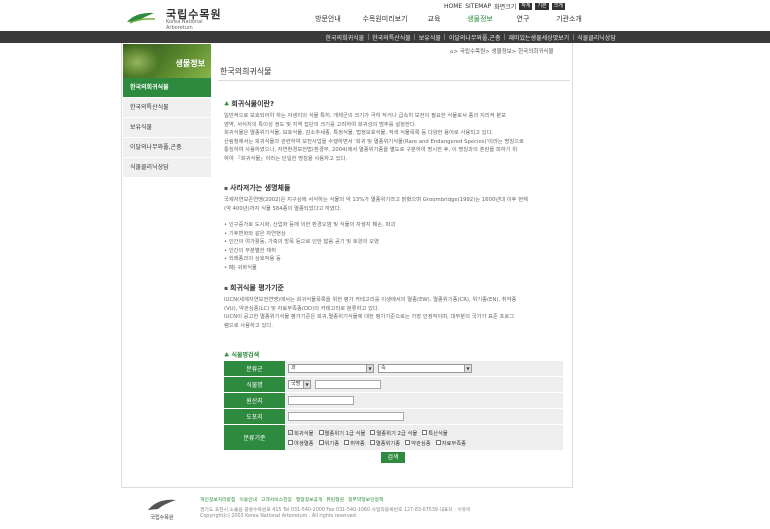  I want to click on genus-select: 속 ▼, so click(425, 368).